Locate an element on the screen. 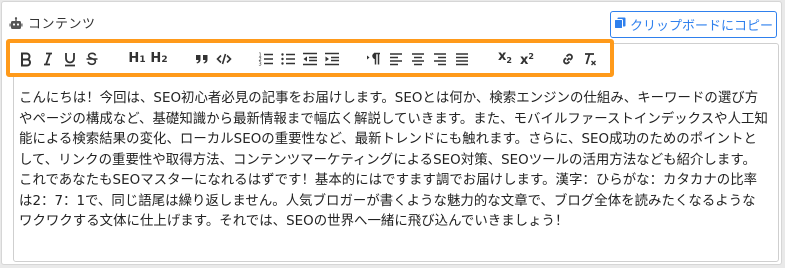 The image size is (785, 268). clear-formatting-icon is located at coordinates (590, 59).